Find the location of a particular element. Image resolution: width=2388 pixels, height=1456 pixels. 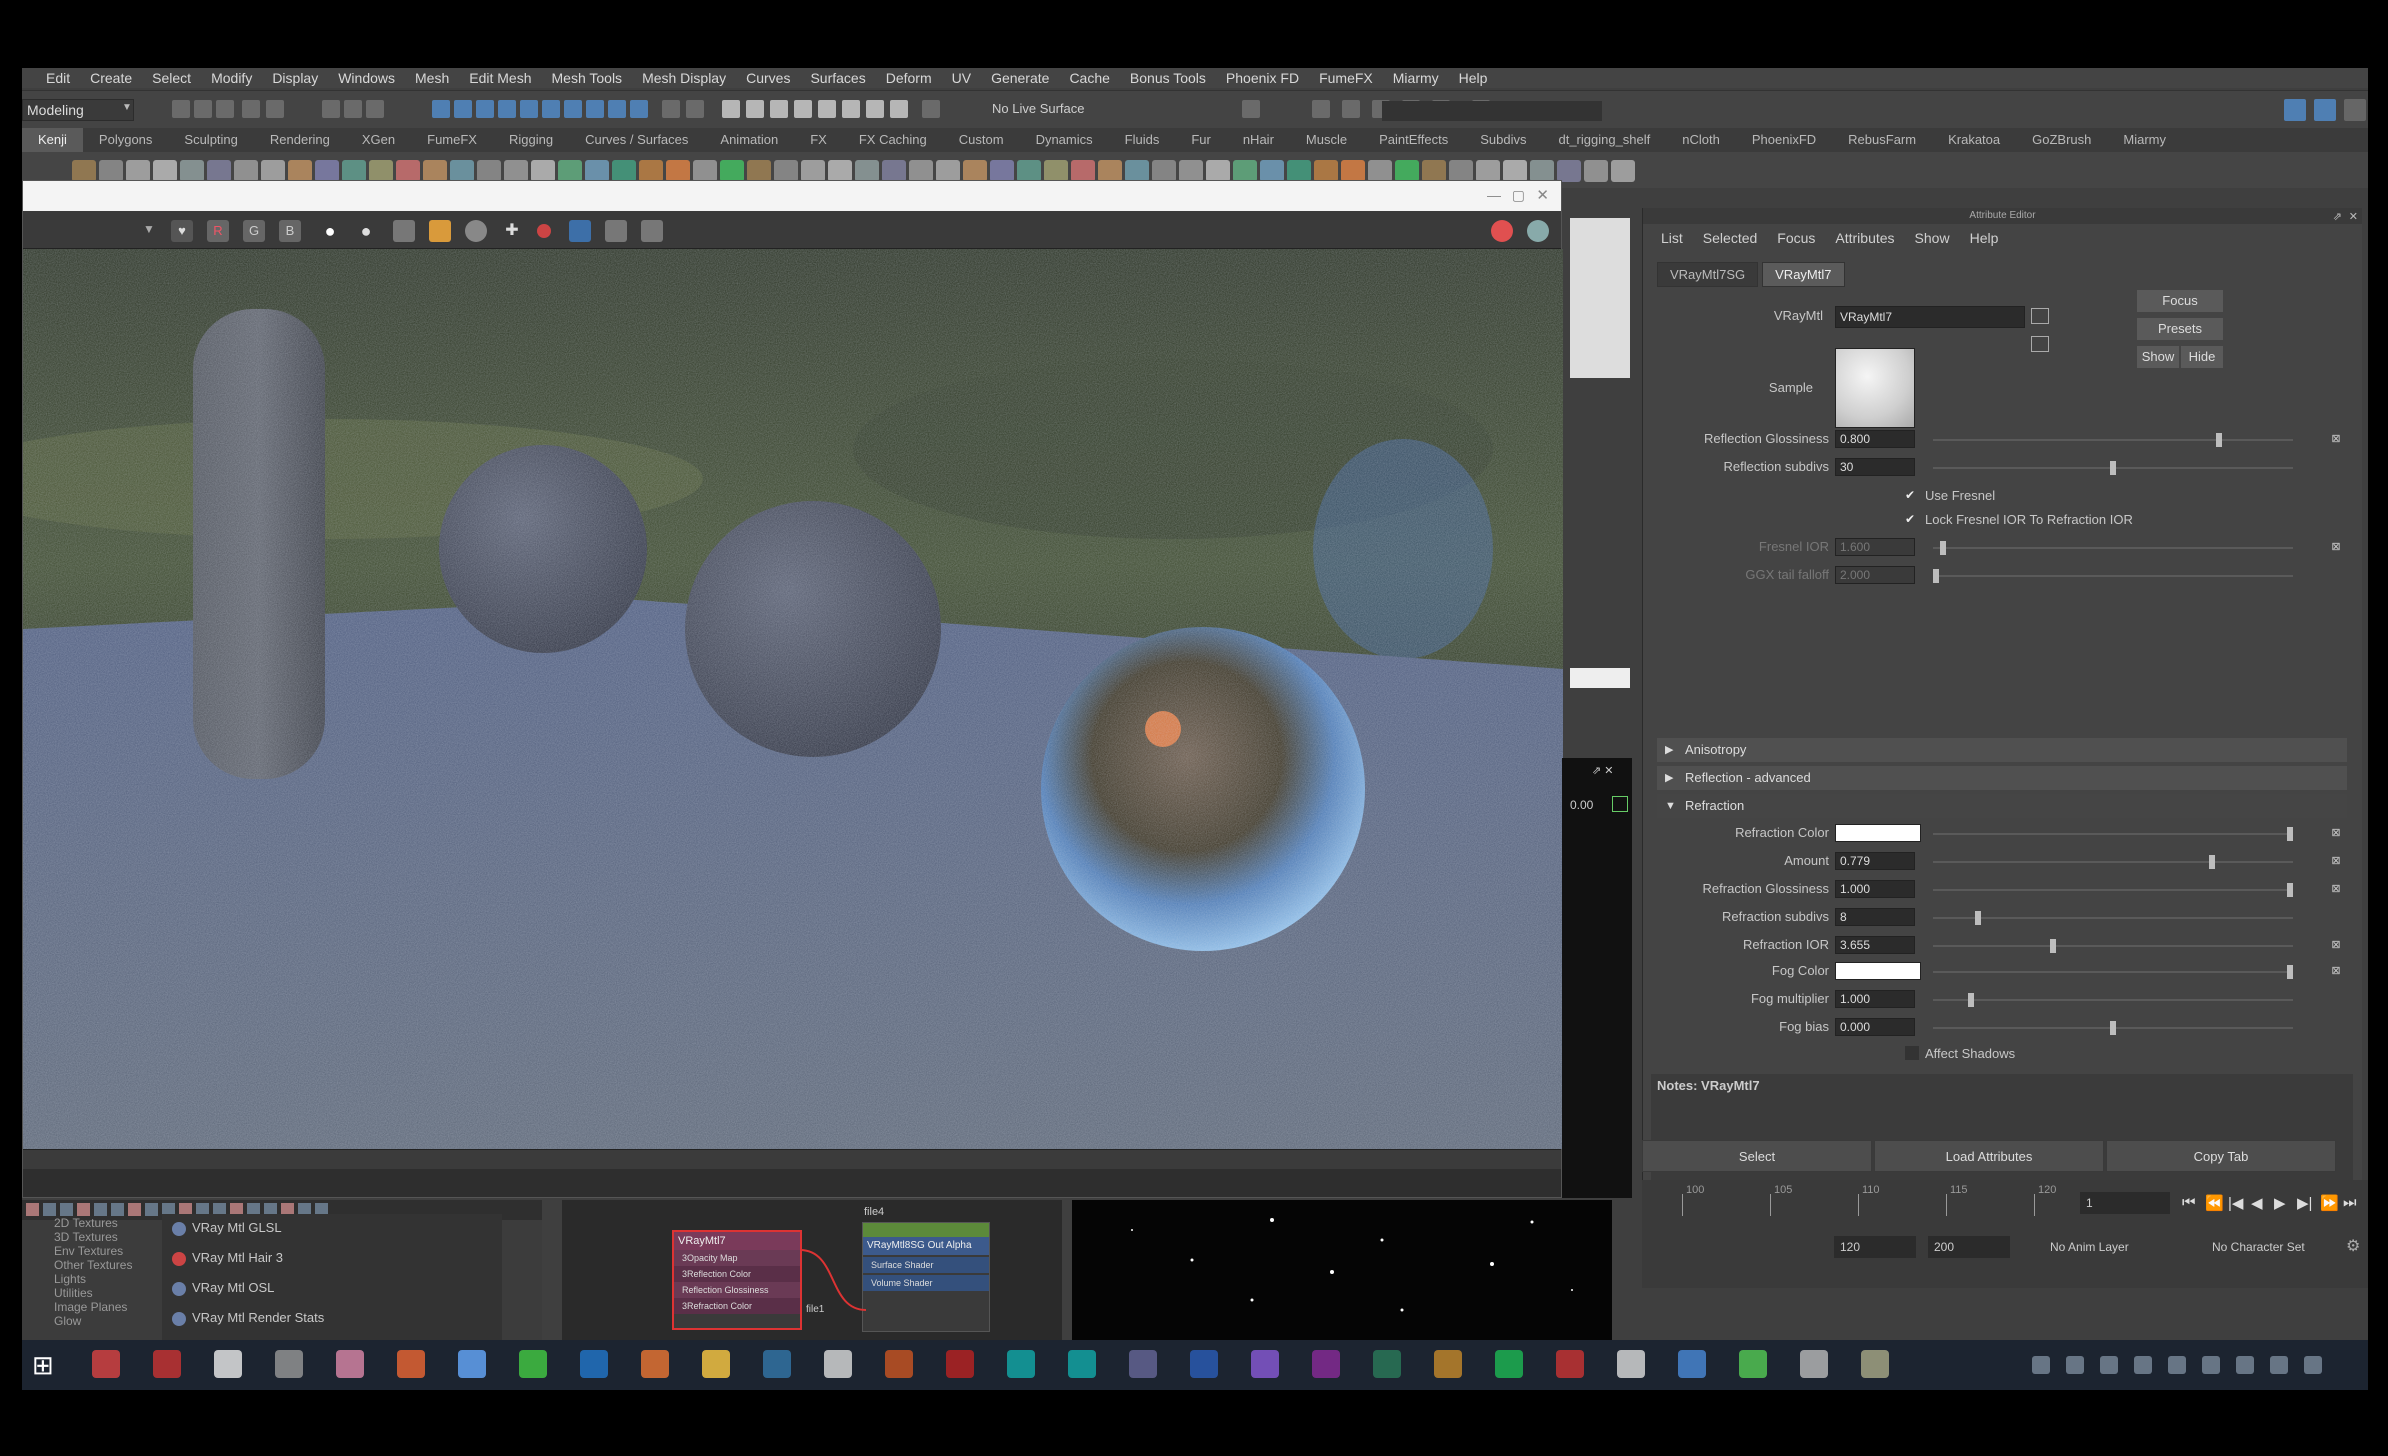

mode-select: Modeling is located at coordinates (78, 110).